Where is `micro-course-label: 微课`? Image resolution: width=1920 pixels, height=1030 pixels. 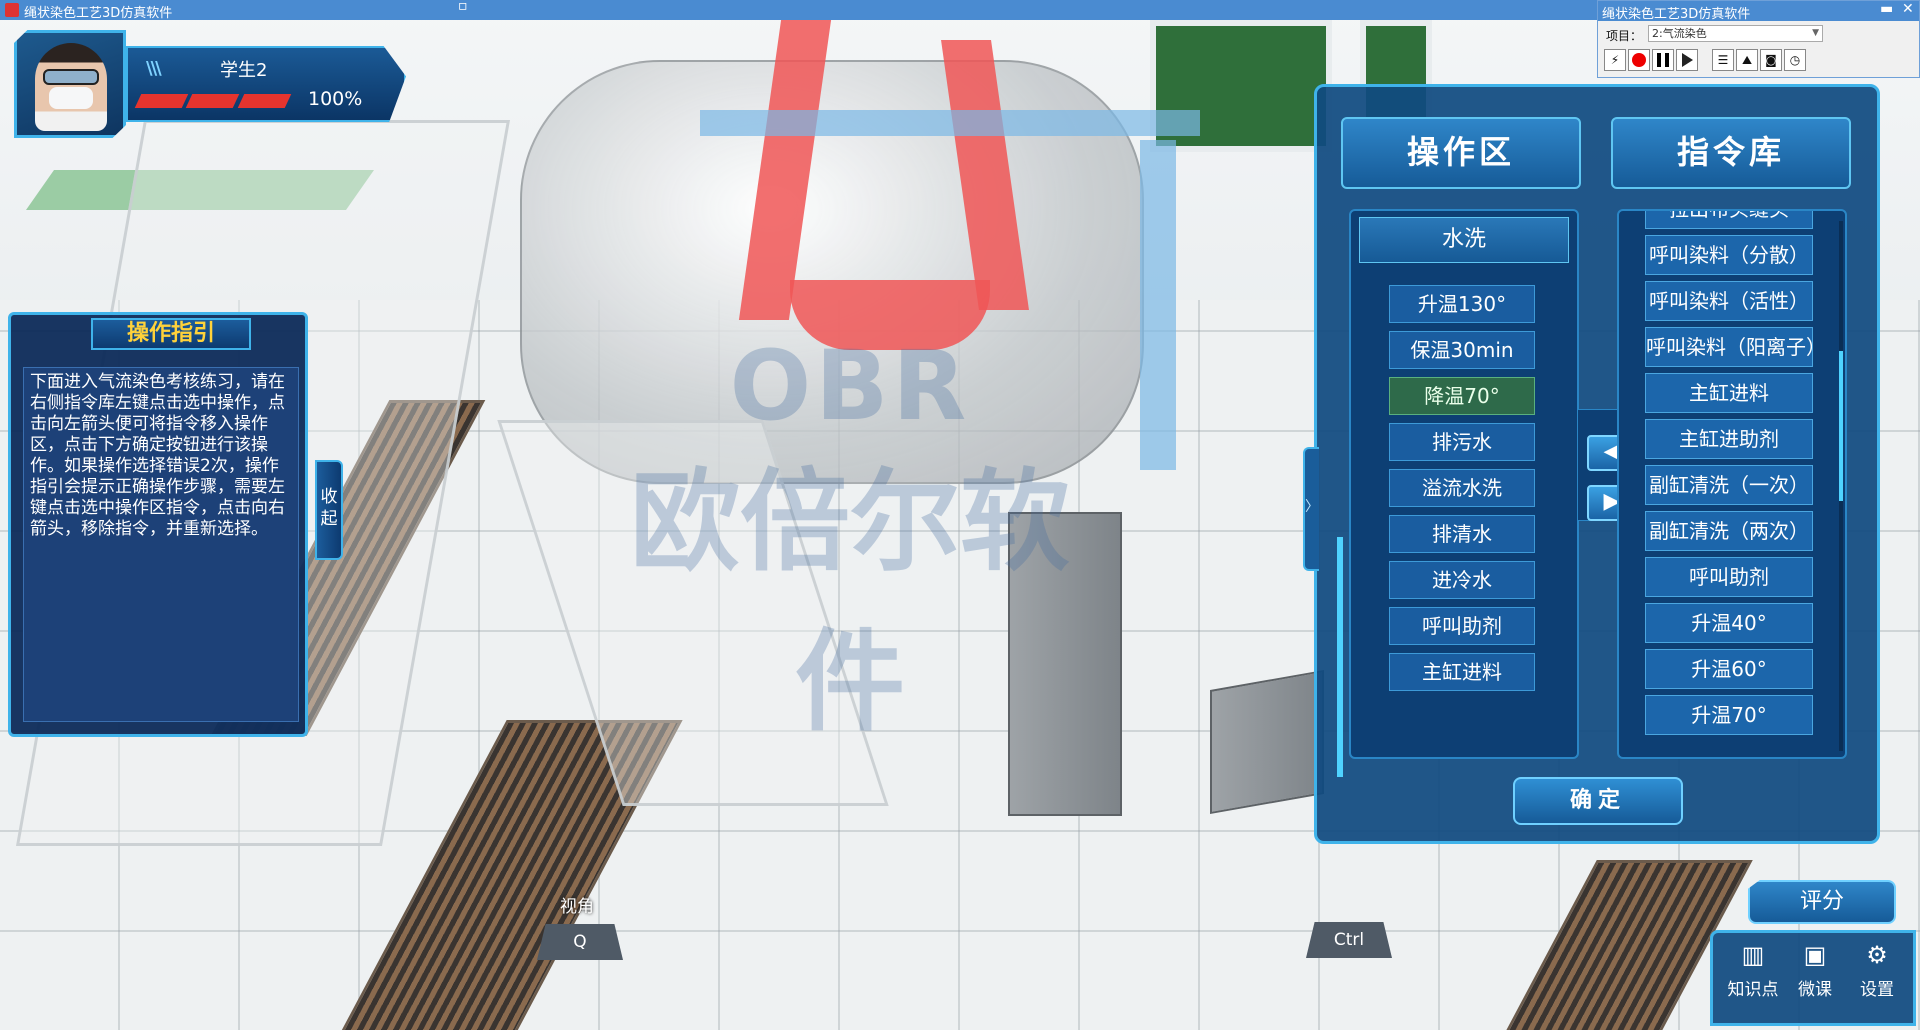
micro-course-label: 微课 is located at coordinates (1815, 990).